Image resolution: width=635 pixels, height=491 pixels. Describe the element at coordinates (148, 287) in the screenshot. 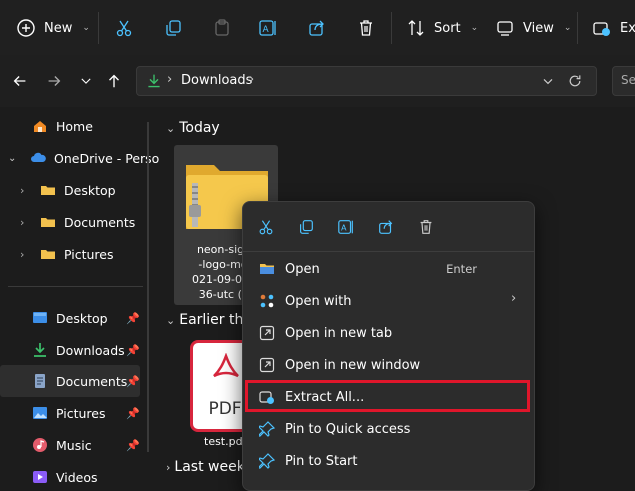

I see `sidebar-scrollbar` at that location.